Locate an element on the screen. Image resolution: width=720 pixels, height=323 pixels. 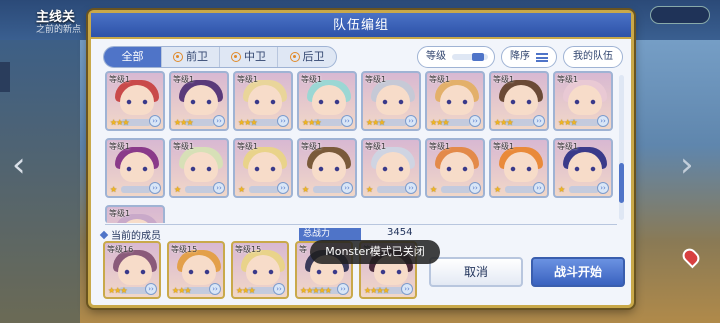
card-level: 等级16 is located at coordinates (120, 249).